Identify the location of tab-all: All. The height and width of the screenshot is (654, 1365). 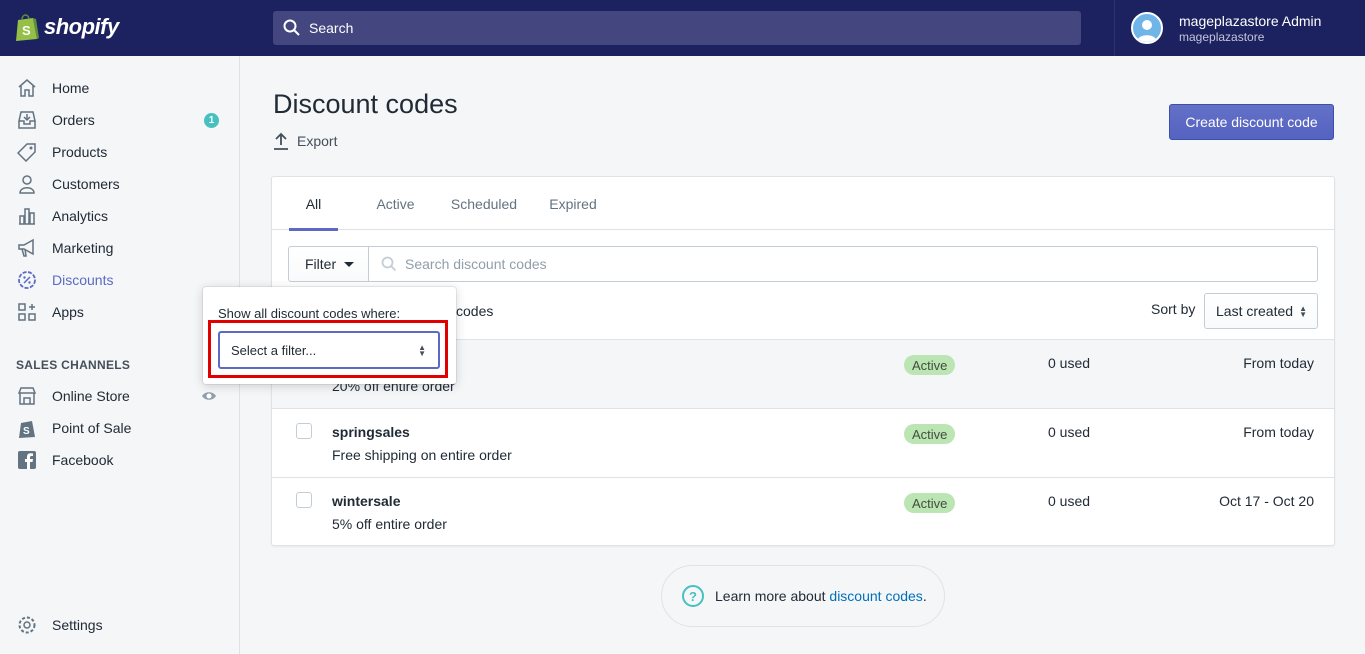
(313, 204).